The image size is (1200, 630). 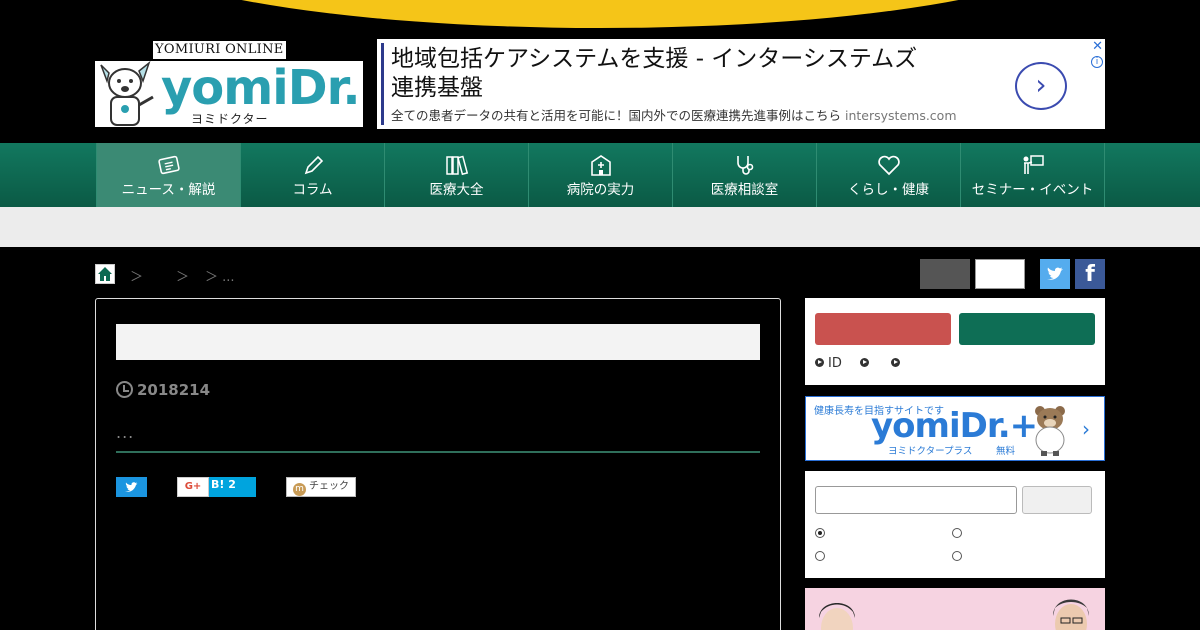 I want to click on bear-mascot-icon, so click(x=1050, y=431).